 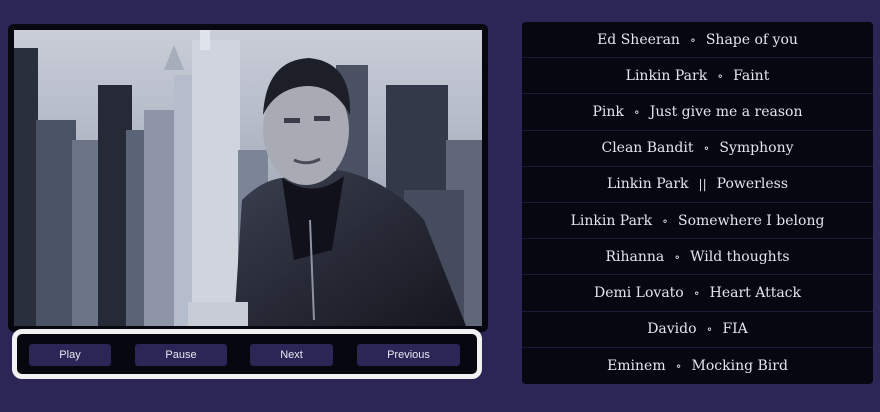 What do you see at coordinates (291, 355) in the screenshot?
I see `next-button: Next` at bounding box center [291, 355].